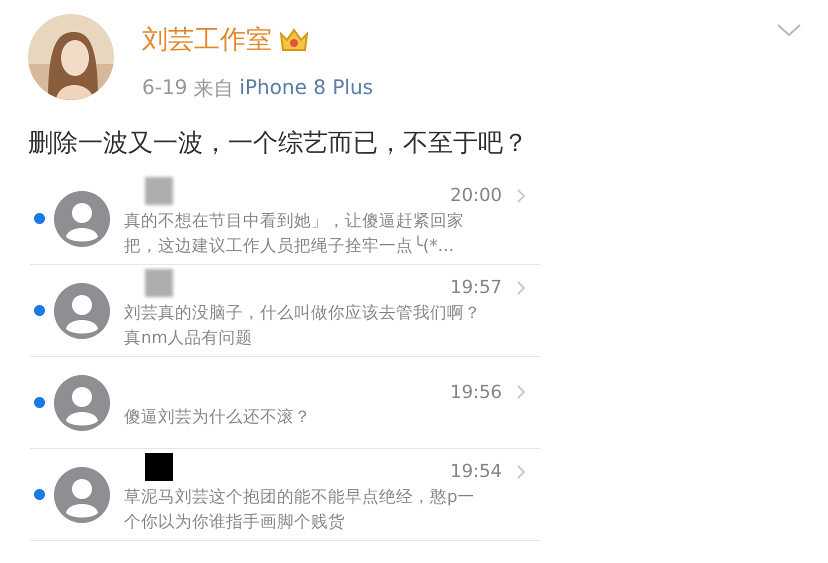 This screenshot has width=828, height=563. Describe the element at coordinates (213, 88) in the screenshot. I see `source-label: 来自` at that location.